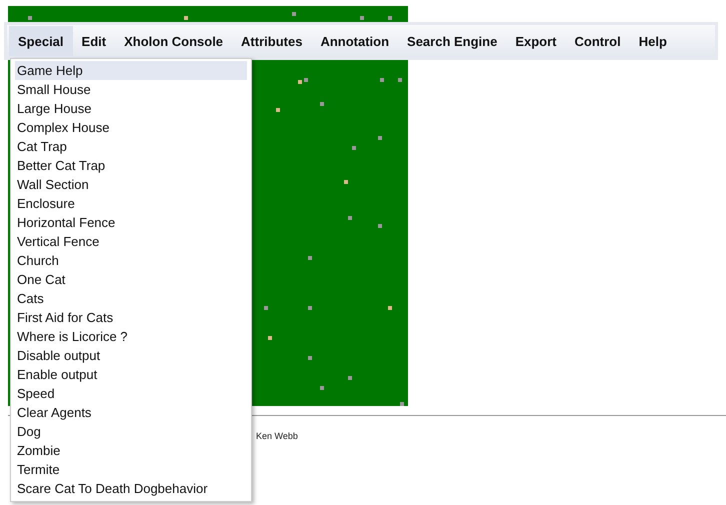 This screenshot has height=505, width=726. What do you see at coordinates (94, 41) in the screenshot?
I see `menu-item: Edit` at bounding box center [94, 41].